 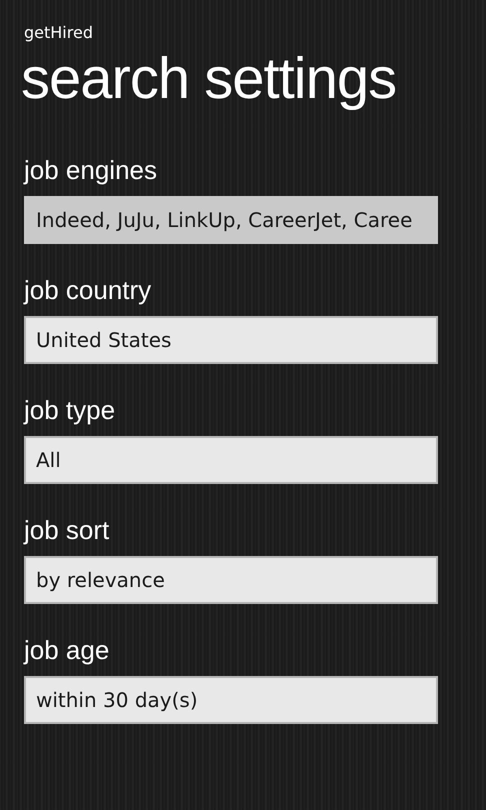 I want to click on setting-label: job age, so click(x=67, y=650).